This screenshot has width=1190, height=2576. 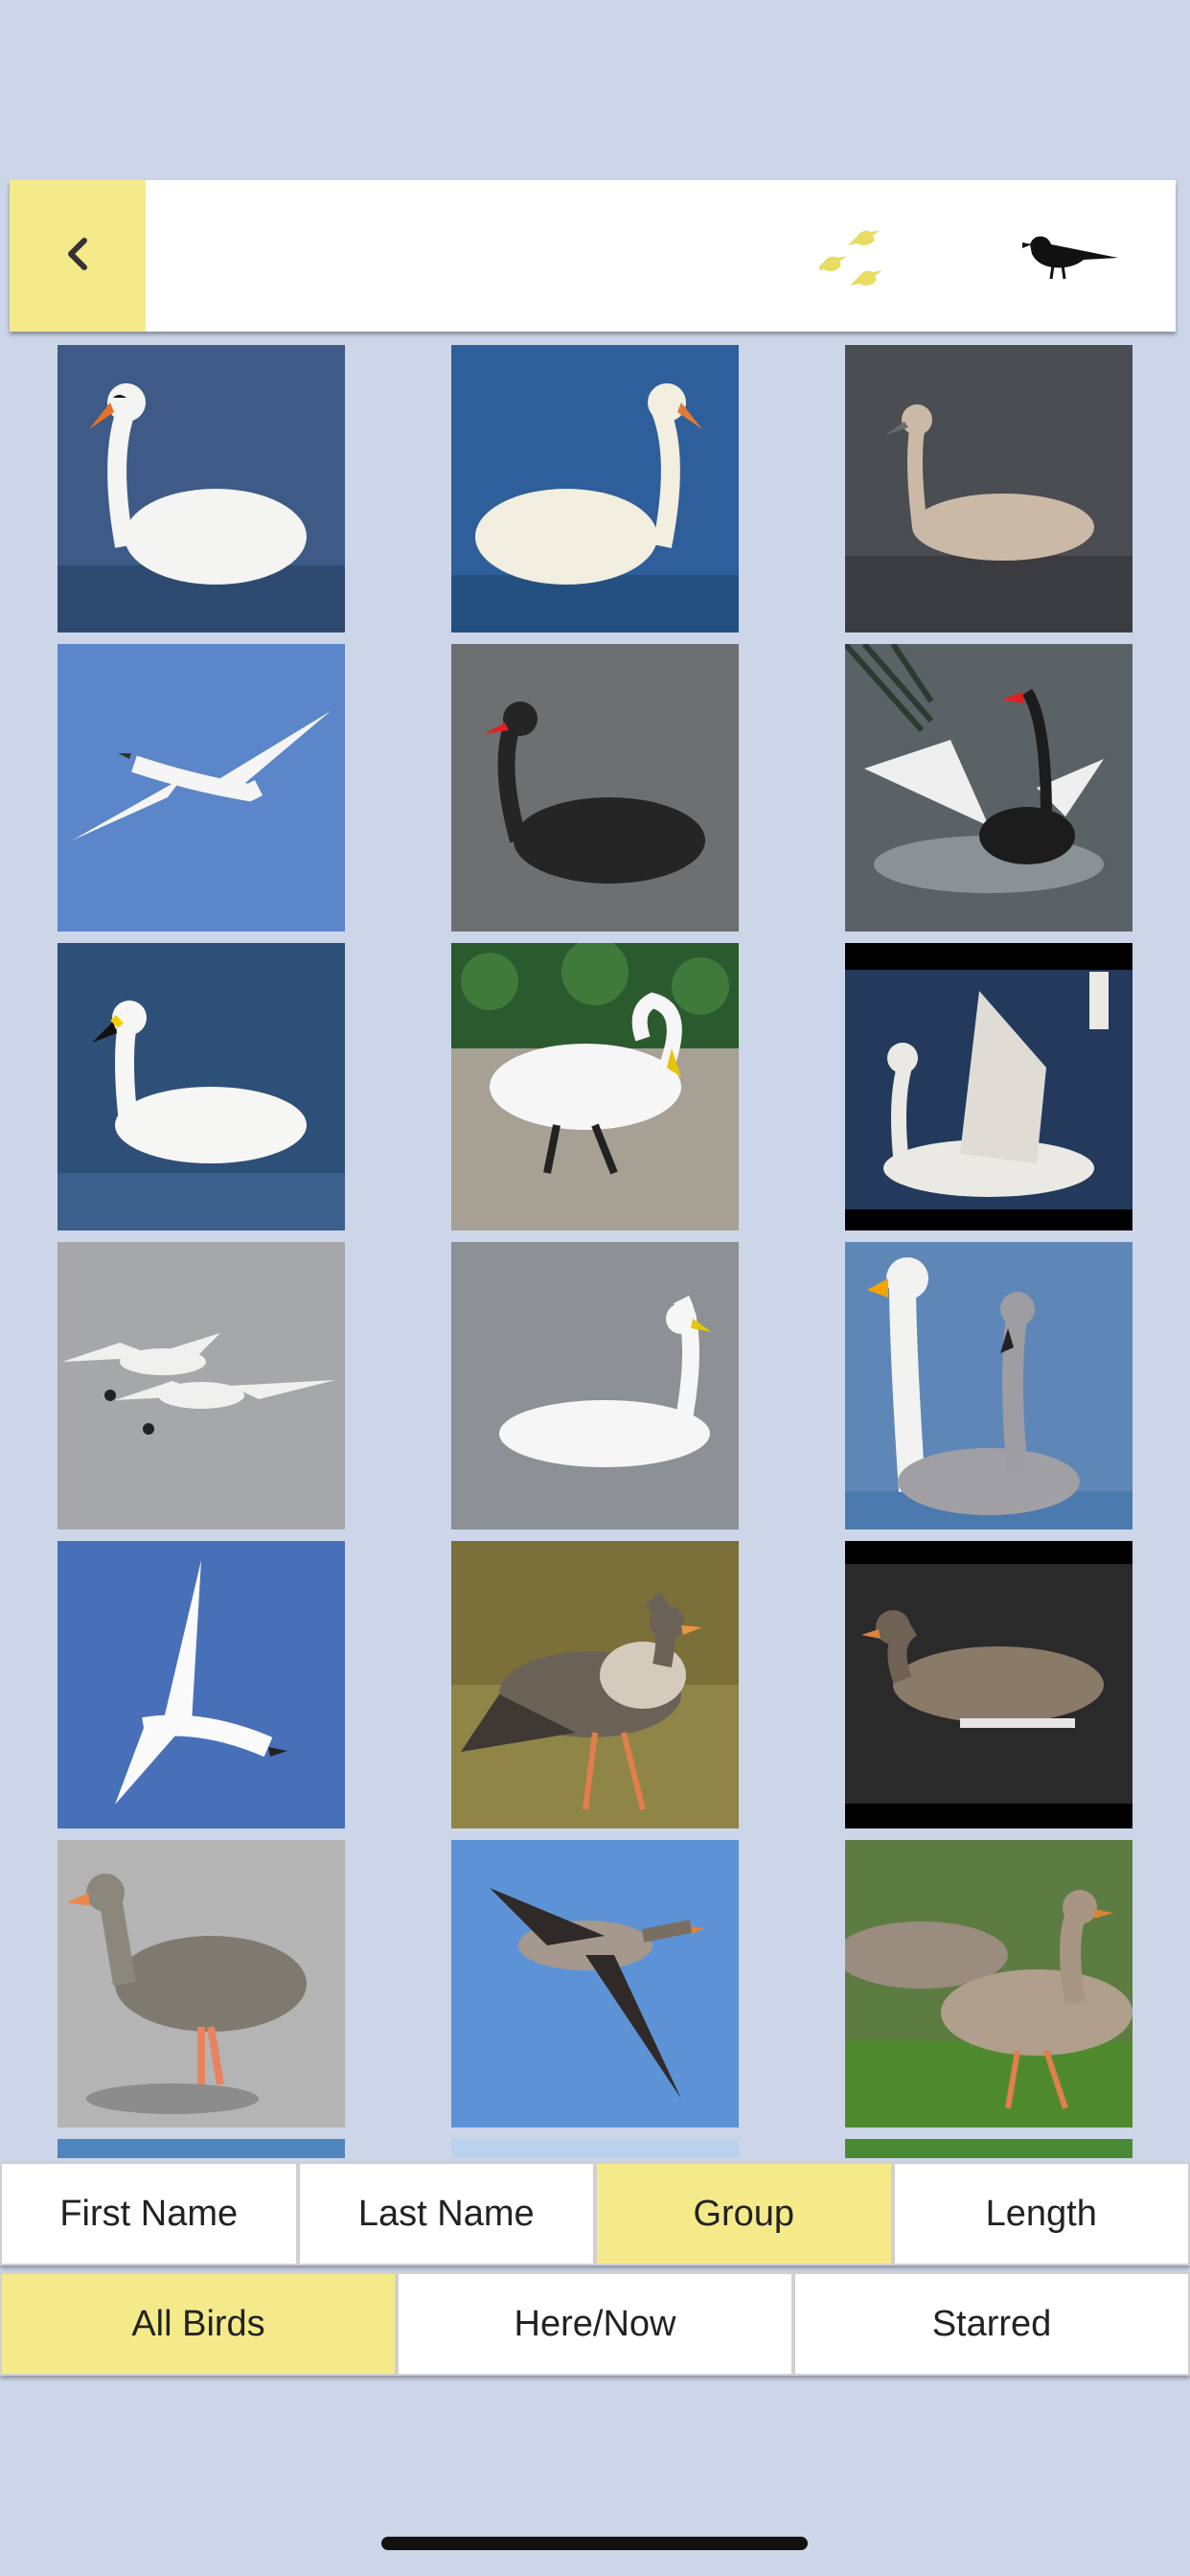 I want to click on tab-here-now: Here/Now, so click(x=595, y=2324).